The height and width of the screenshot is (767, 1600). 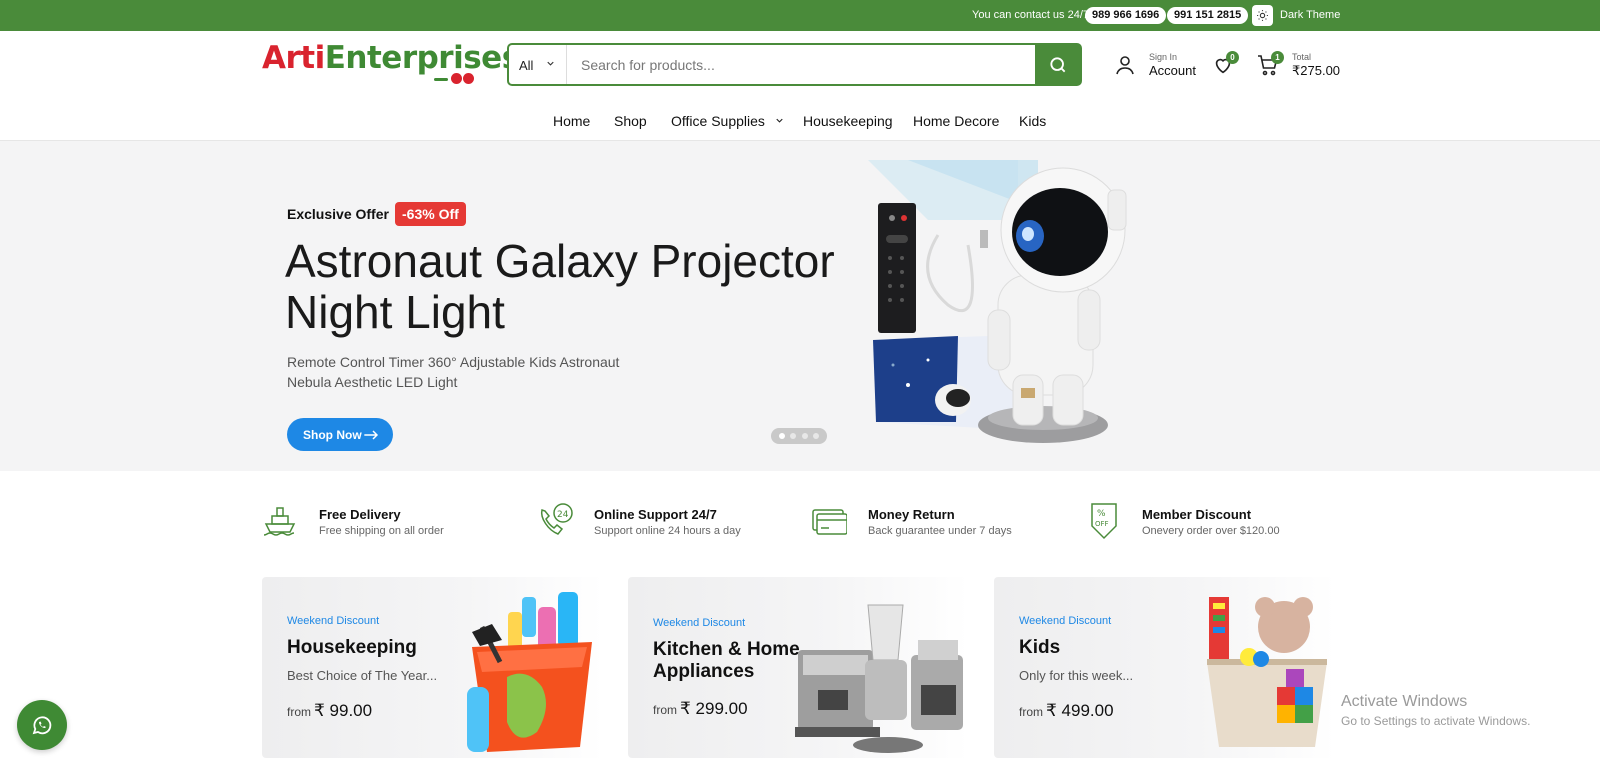 I want to click on sun-icon, so click(x=1262, y=15).